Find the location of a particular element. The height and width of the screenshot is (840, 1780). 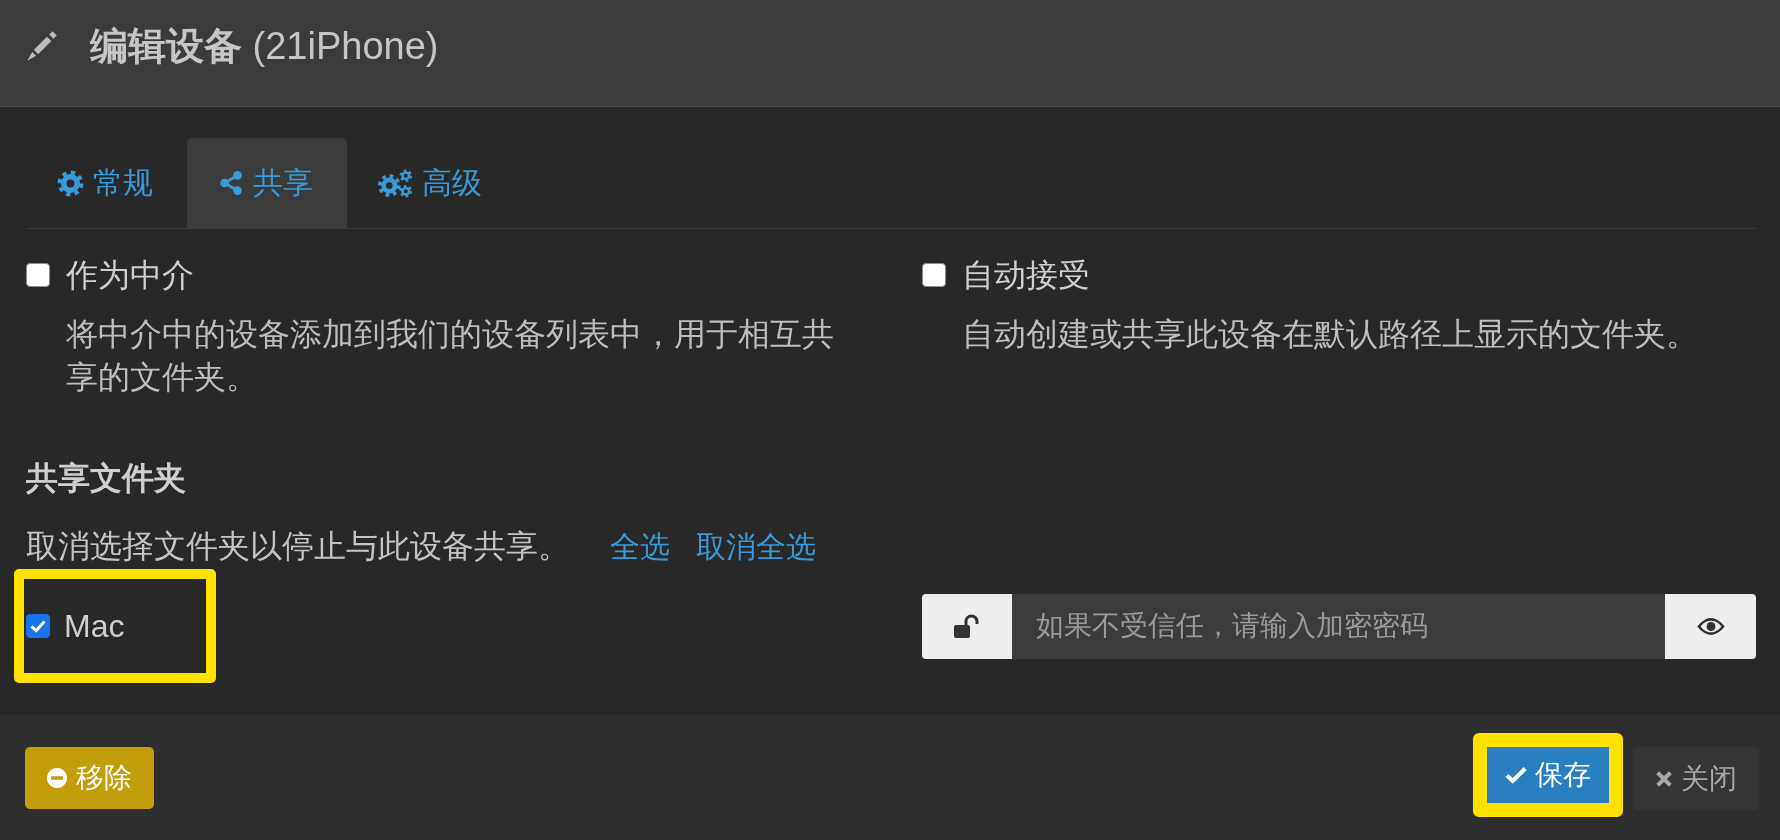

option-description: 将中介中的设备添加到我们的设备列表中，用于相互共享的文件夹。 is located at coordinates (450, 356).